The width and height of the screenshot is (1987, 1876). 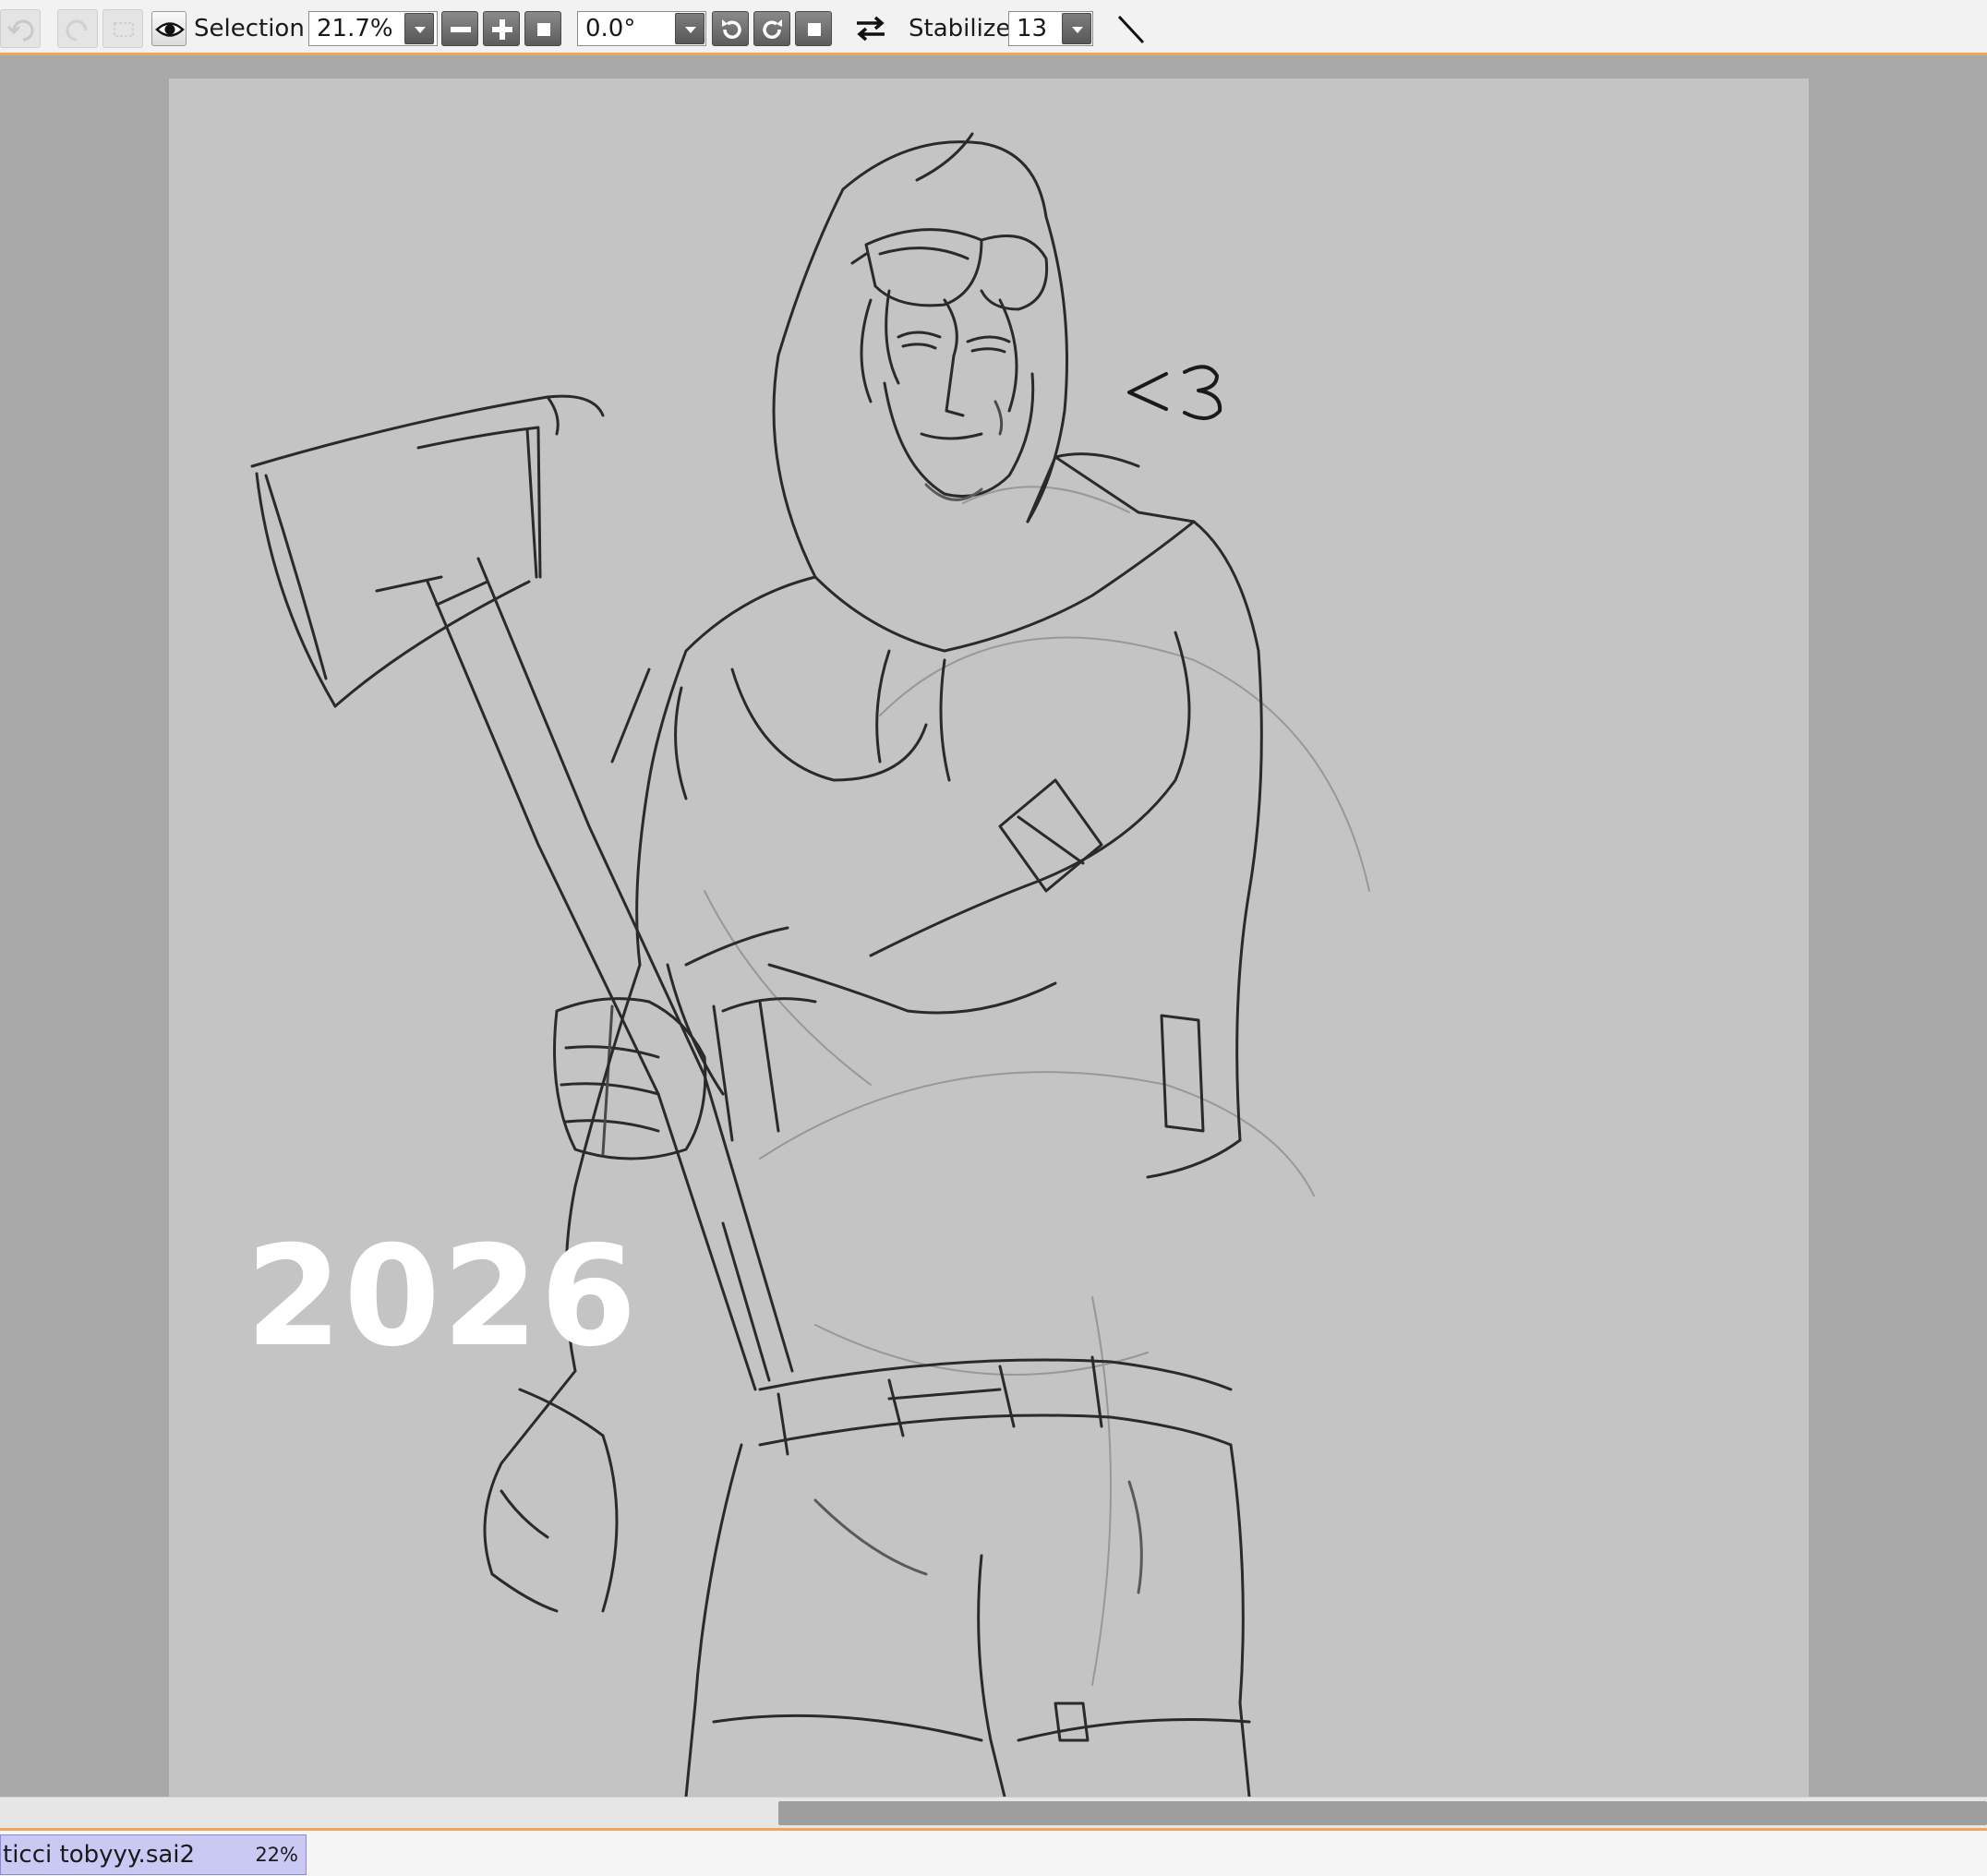 What do you see at coordinates (542, 28) in the screenshot?
I see `zoom-reset-button` at bounding box center [542, 28].